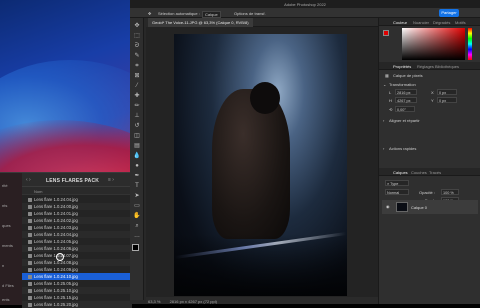 This screenshot has width=480, height=308. What do you see at coordinates (77, 276) in the screenshot?
I see `file-row: Lens flare 1.0.24.10.jpg` at bounding box center [77, 276].